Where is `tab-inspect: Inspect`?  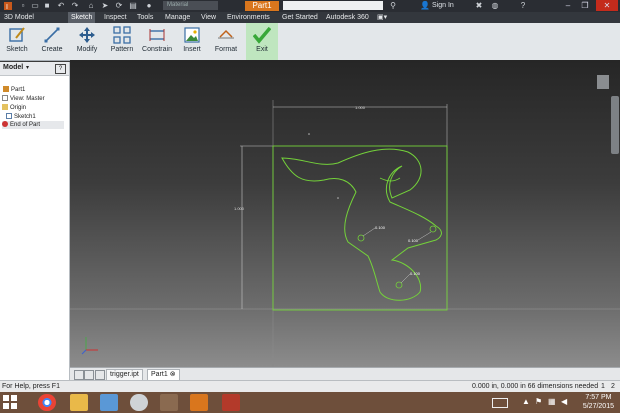
tab-inspect: Inspect is located at coordinates (115, 17).